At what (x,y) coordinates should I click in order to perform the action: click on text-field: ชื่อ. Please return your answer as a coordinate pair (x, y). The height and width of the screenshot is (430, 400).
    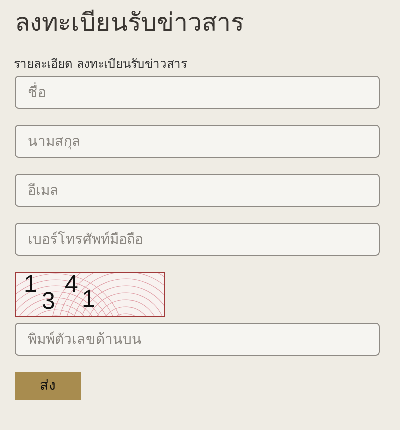
    Looking at the image, I should click on (197, 92).